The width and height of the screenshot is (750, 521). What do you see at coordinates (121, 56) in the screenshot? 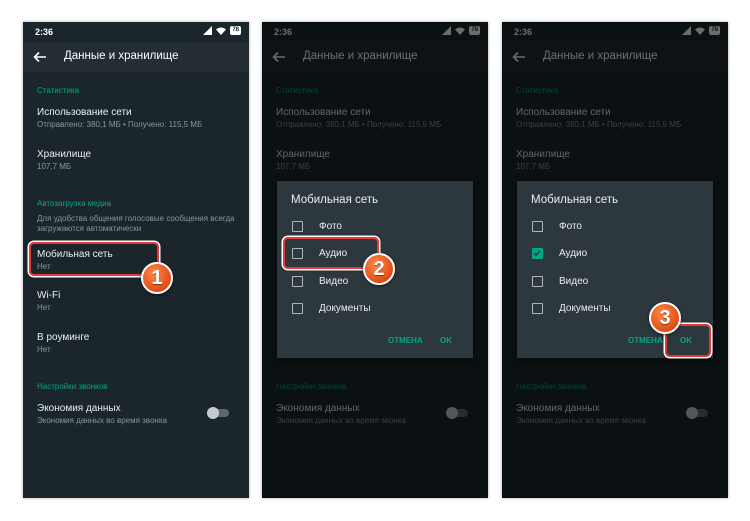
I see `page-title: Данные и хранилище` at bounding box center [121, 56].